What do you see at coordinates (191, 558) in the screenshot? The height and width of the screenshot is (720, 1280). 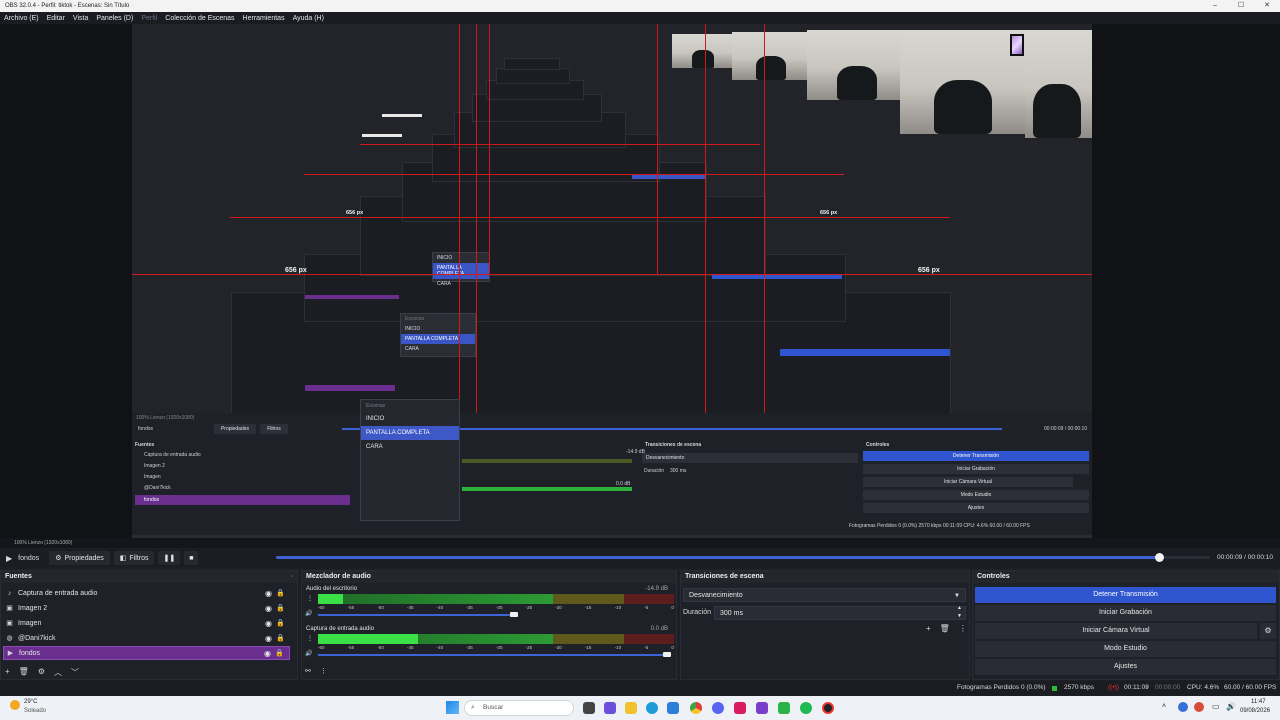 I see `stop-button: ■` at bounding box center [191, 558].